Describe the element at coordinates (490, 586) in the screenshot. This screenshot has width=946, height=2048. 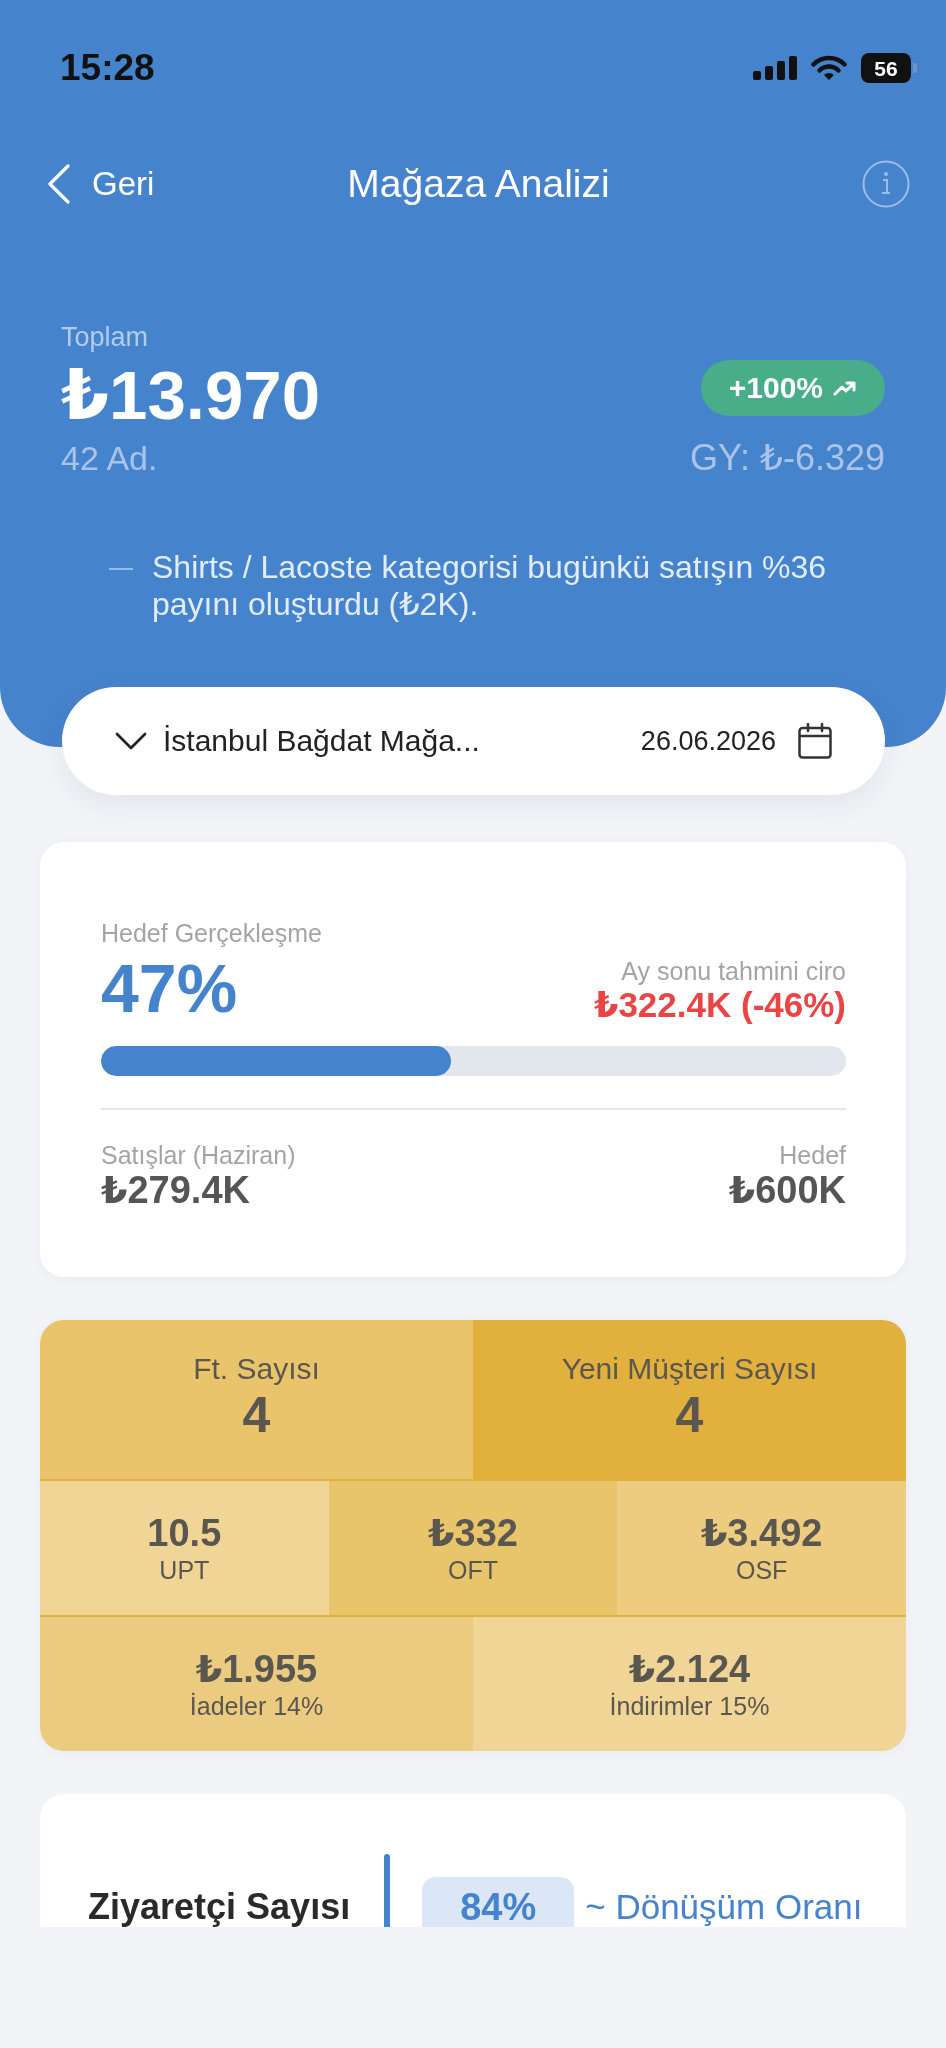
I see `insight-text: Shirts / Lacoste kategorisi bugünkü satışın %36 payını oluşturdu (₺2K).` at that location.